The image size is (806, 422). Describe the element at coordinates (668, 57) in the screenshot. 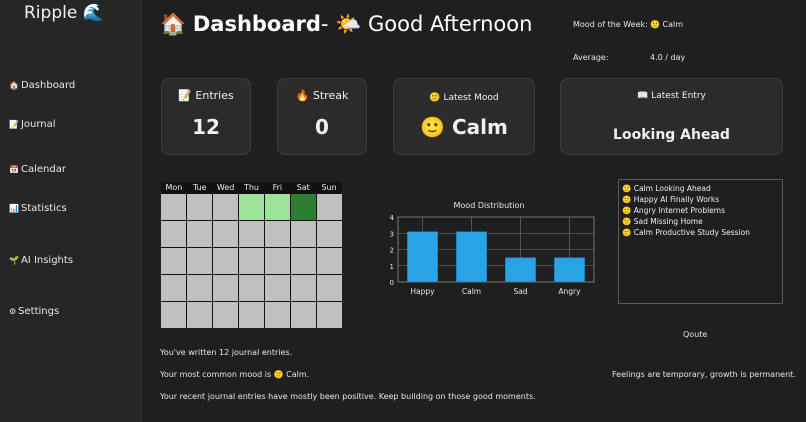

I see `average-value: 4.0 / day` at that location.